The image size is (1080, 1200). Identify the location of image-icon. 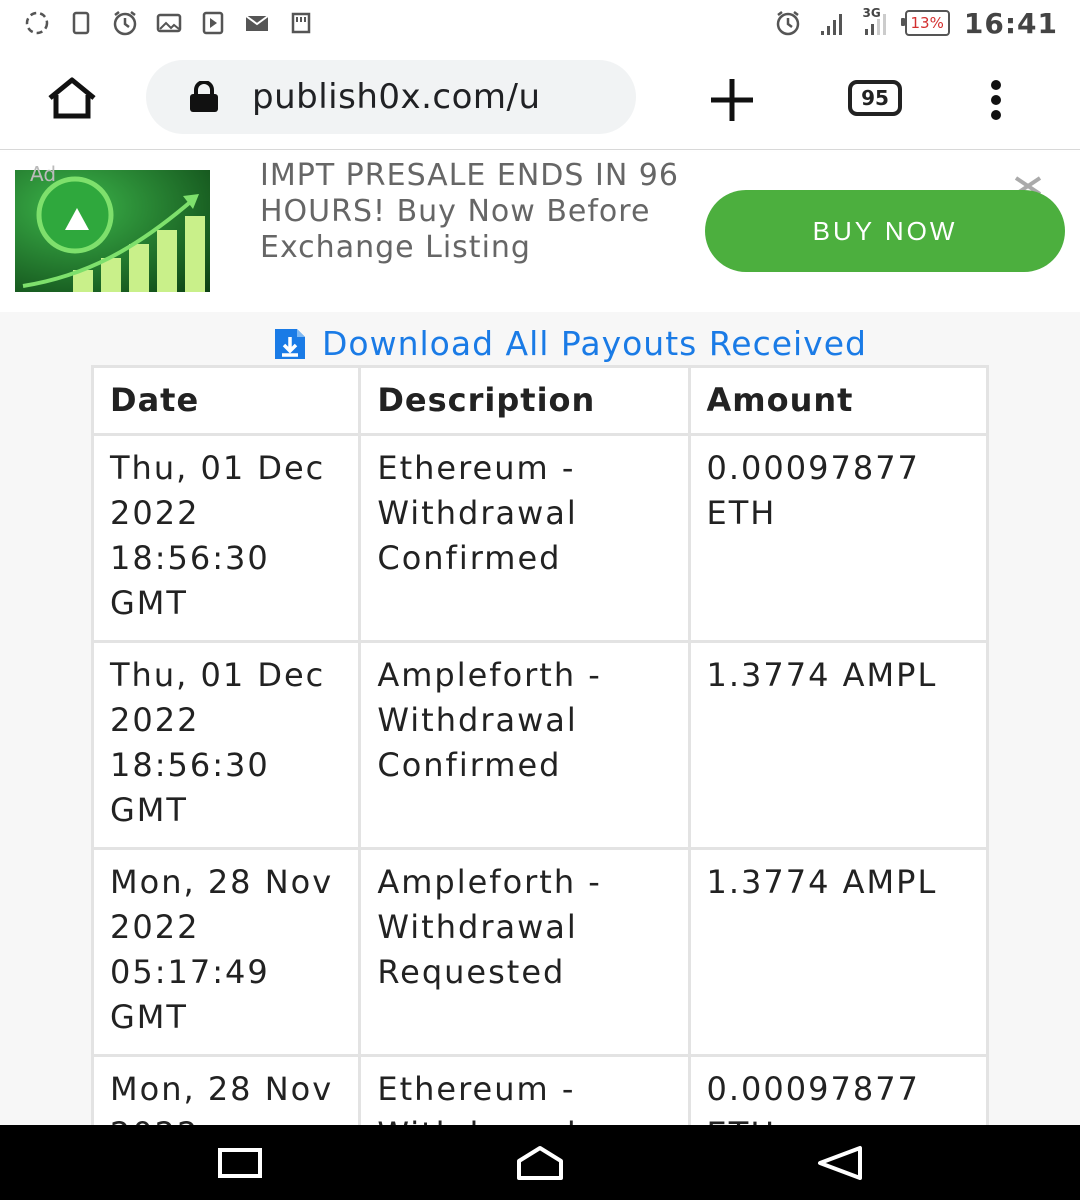
(169, 23).